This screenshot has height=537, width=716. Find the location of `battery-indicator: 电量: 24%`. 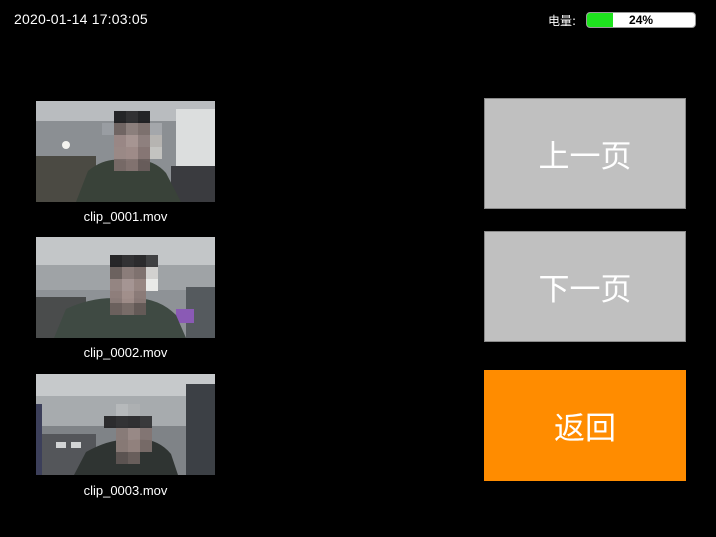

battery-indicator: 电量: 24% is located at coordinates (622, 20).